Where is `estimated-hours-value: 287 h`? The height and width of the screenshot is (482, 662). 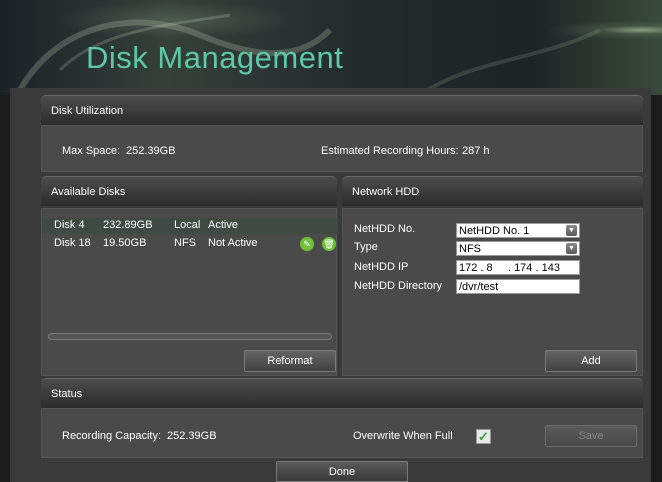
estimated-hours-value: 287 h is located at coordinates (476, 151).